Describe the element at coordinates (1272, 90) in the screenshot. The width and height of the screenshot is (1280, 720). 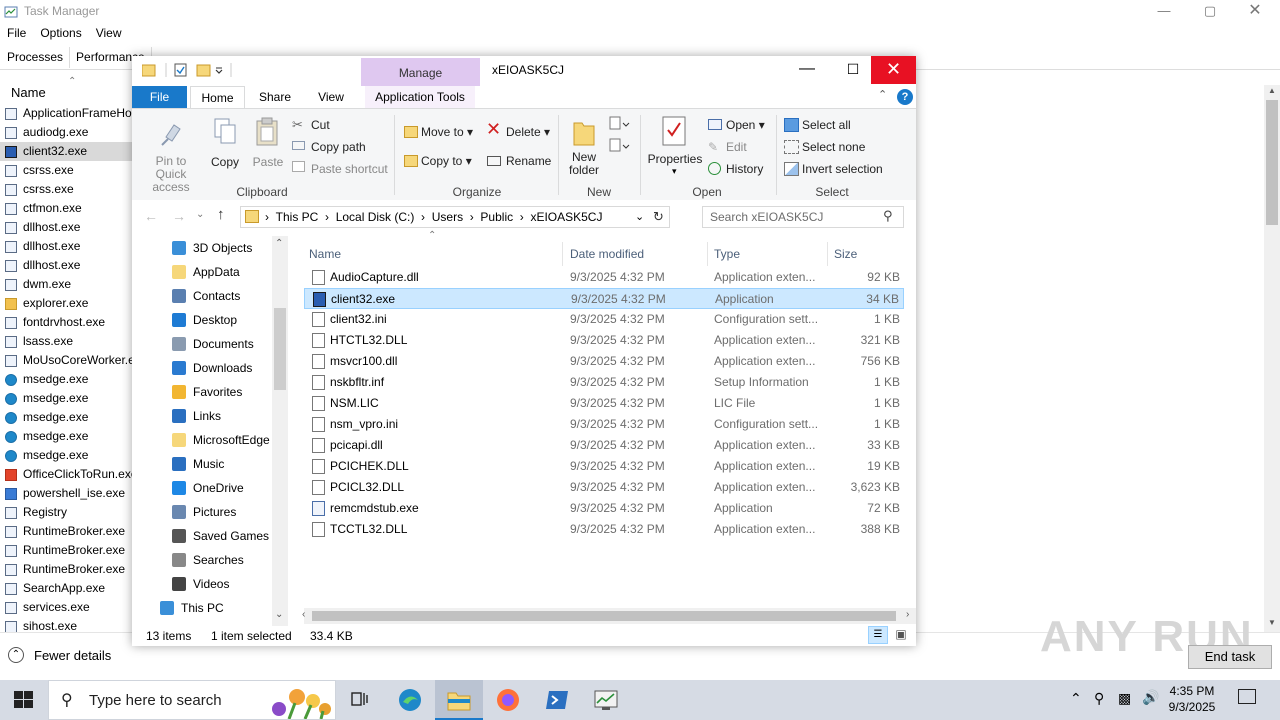
I see `scroll-up-icon: ▲` at that location.